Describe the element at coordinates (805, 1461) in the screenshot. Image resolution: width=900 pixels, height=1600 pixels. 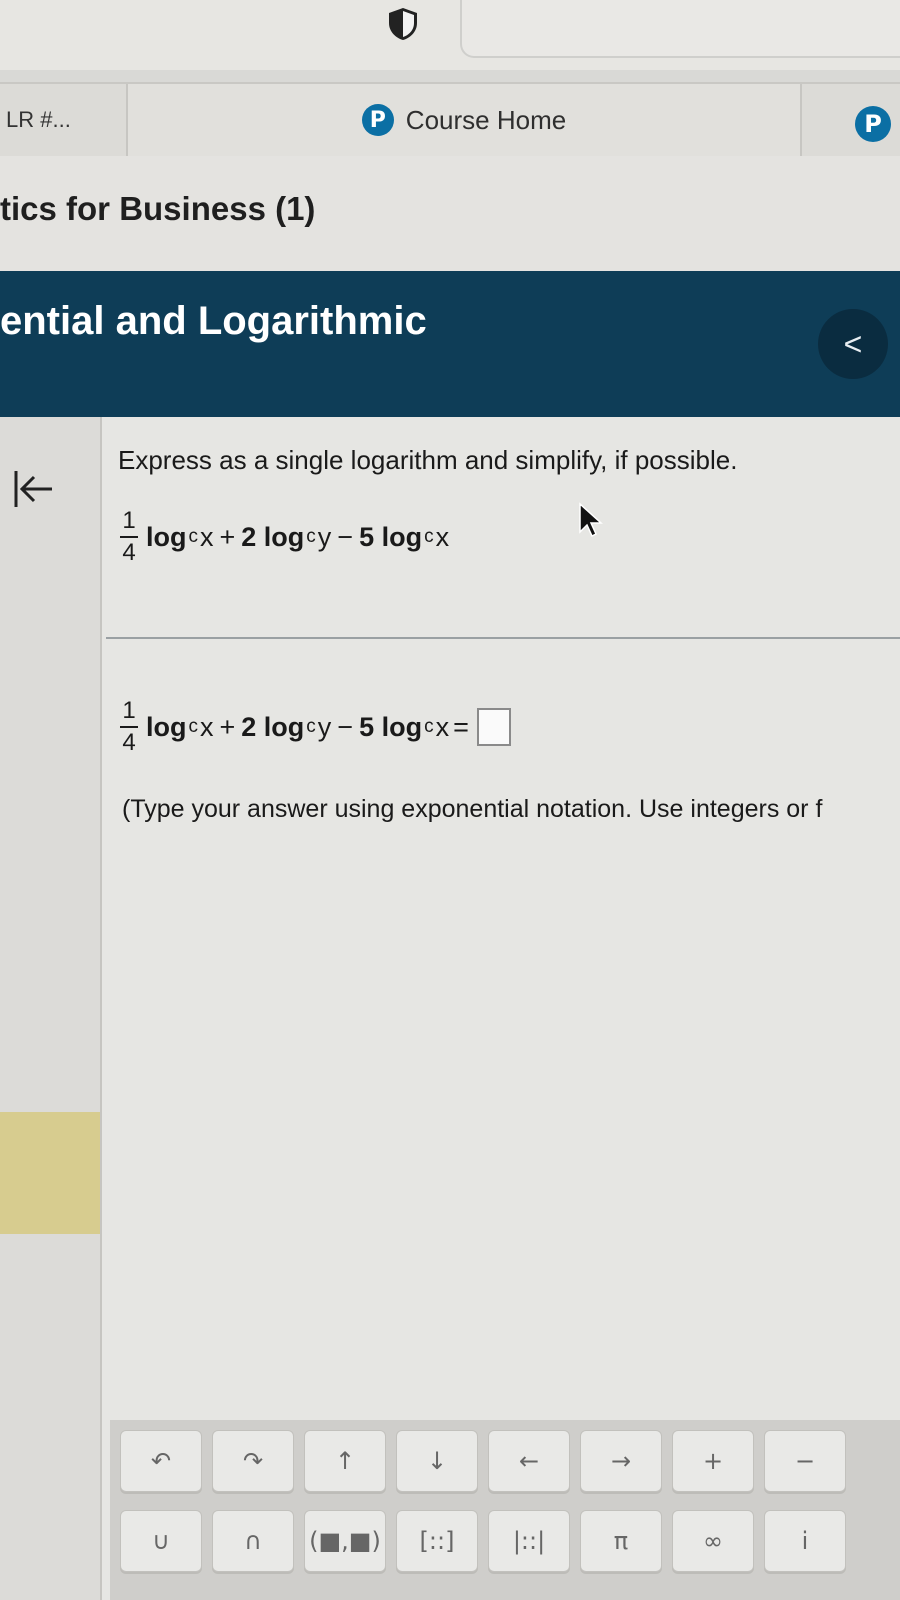
I see `key-minus: −` at that location.